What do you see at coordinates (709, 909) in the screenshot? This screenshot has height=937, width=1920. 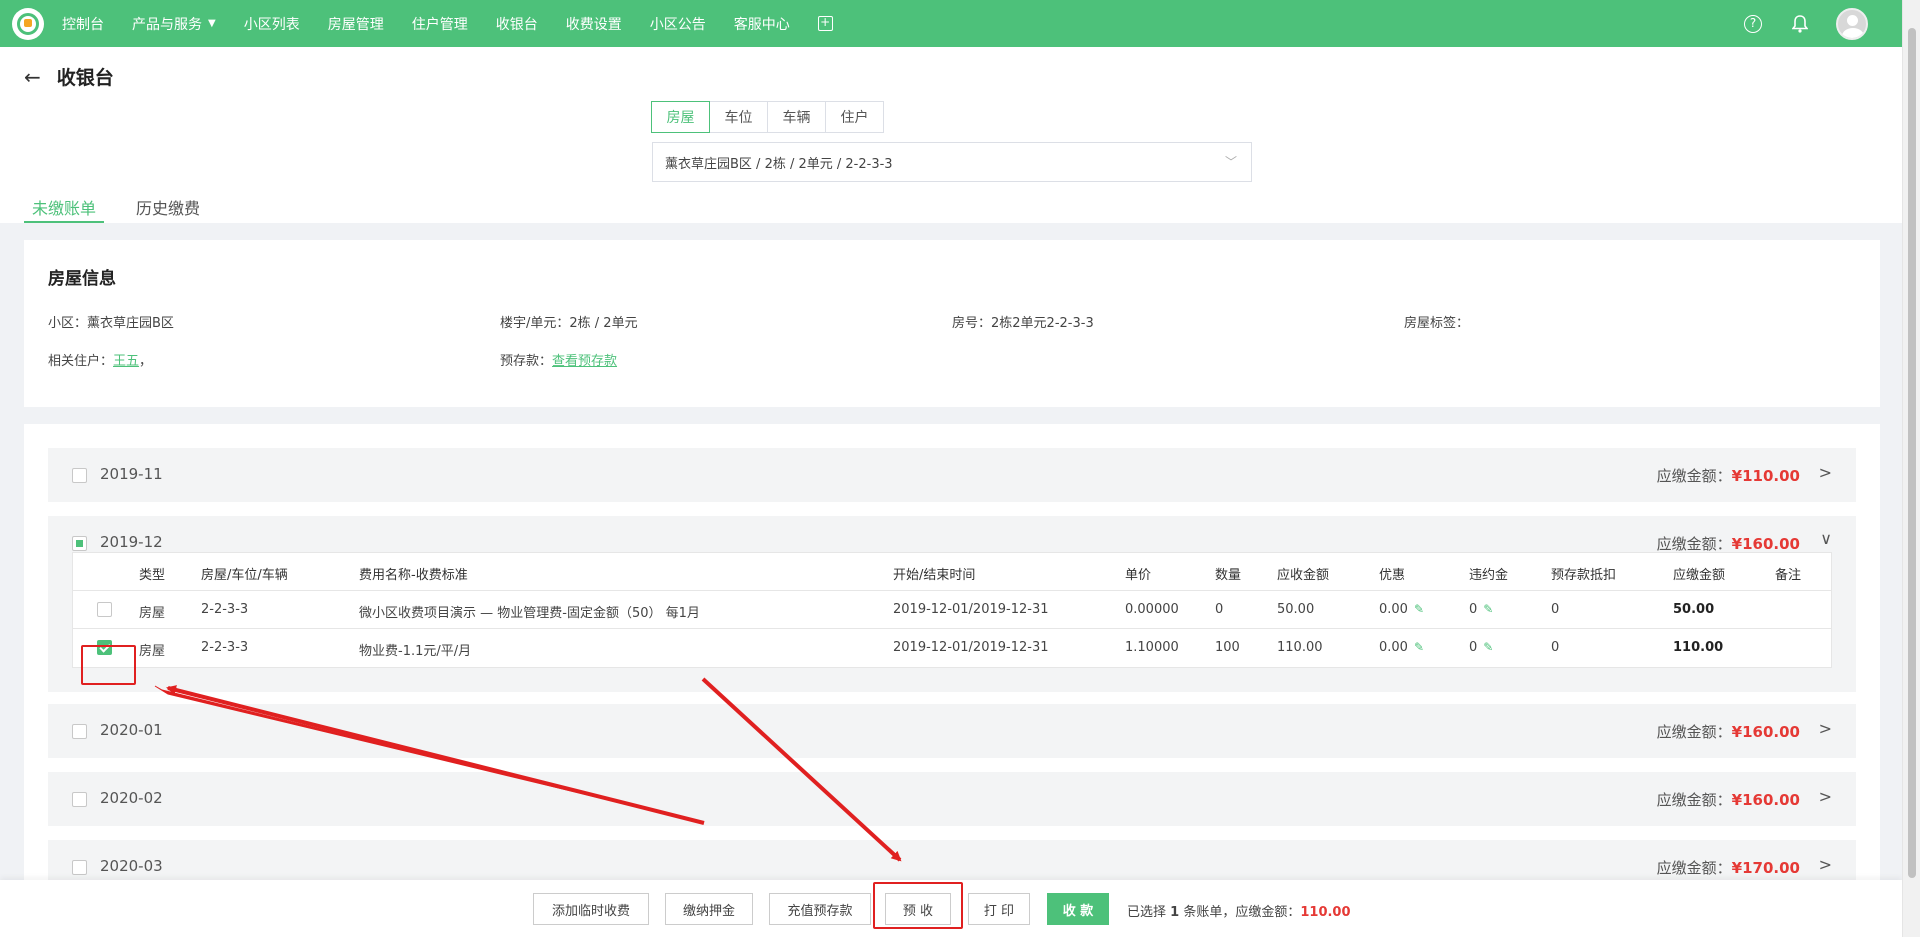 I see `pay-deposit-button: 缴纳押金` at bounding box center [709, 909].